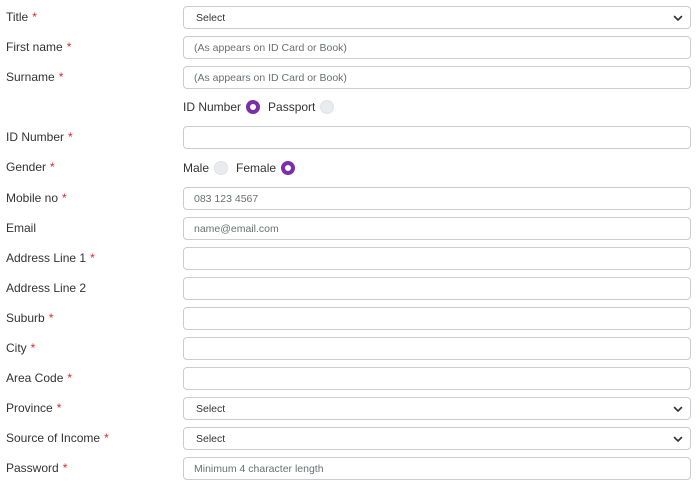 This screenshot has width=700, height=488. What do you see at coordinates (21, 228) in the screenshot?
I see `email-label: Email` at bounding box center [21, 228].